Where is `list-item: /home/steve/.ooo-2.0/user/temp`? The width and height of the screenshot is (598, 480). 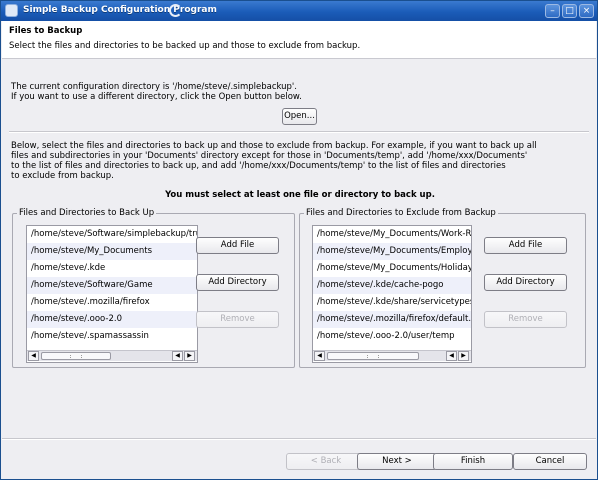 list-item: /home/steve/.ooo-2.0/user/temp is located at coordinates (392, 336).